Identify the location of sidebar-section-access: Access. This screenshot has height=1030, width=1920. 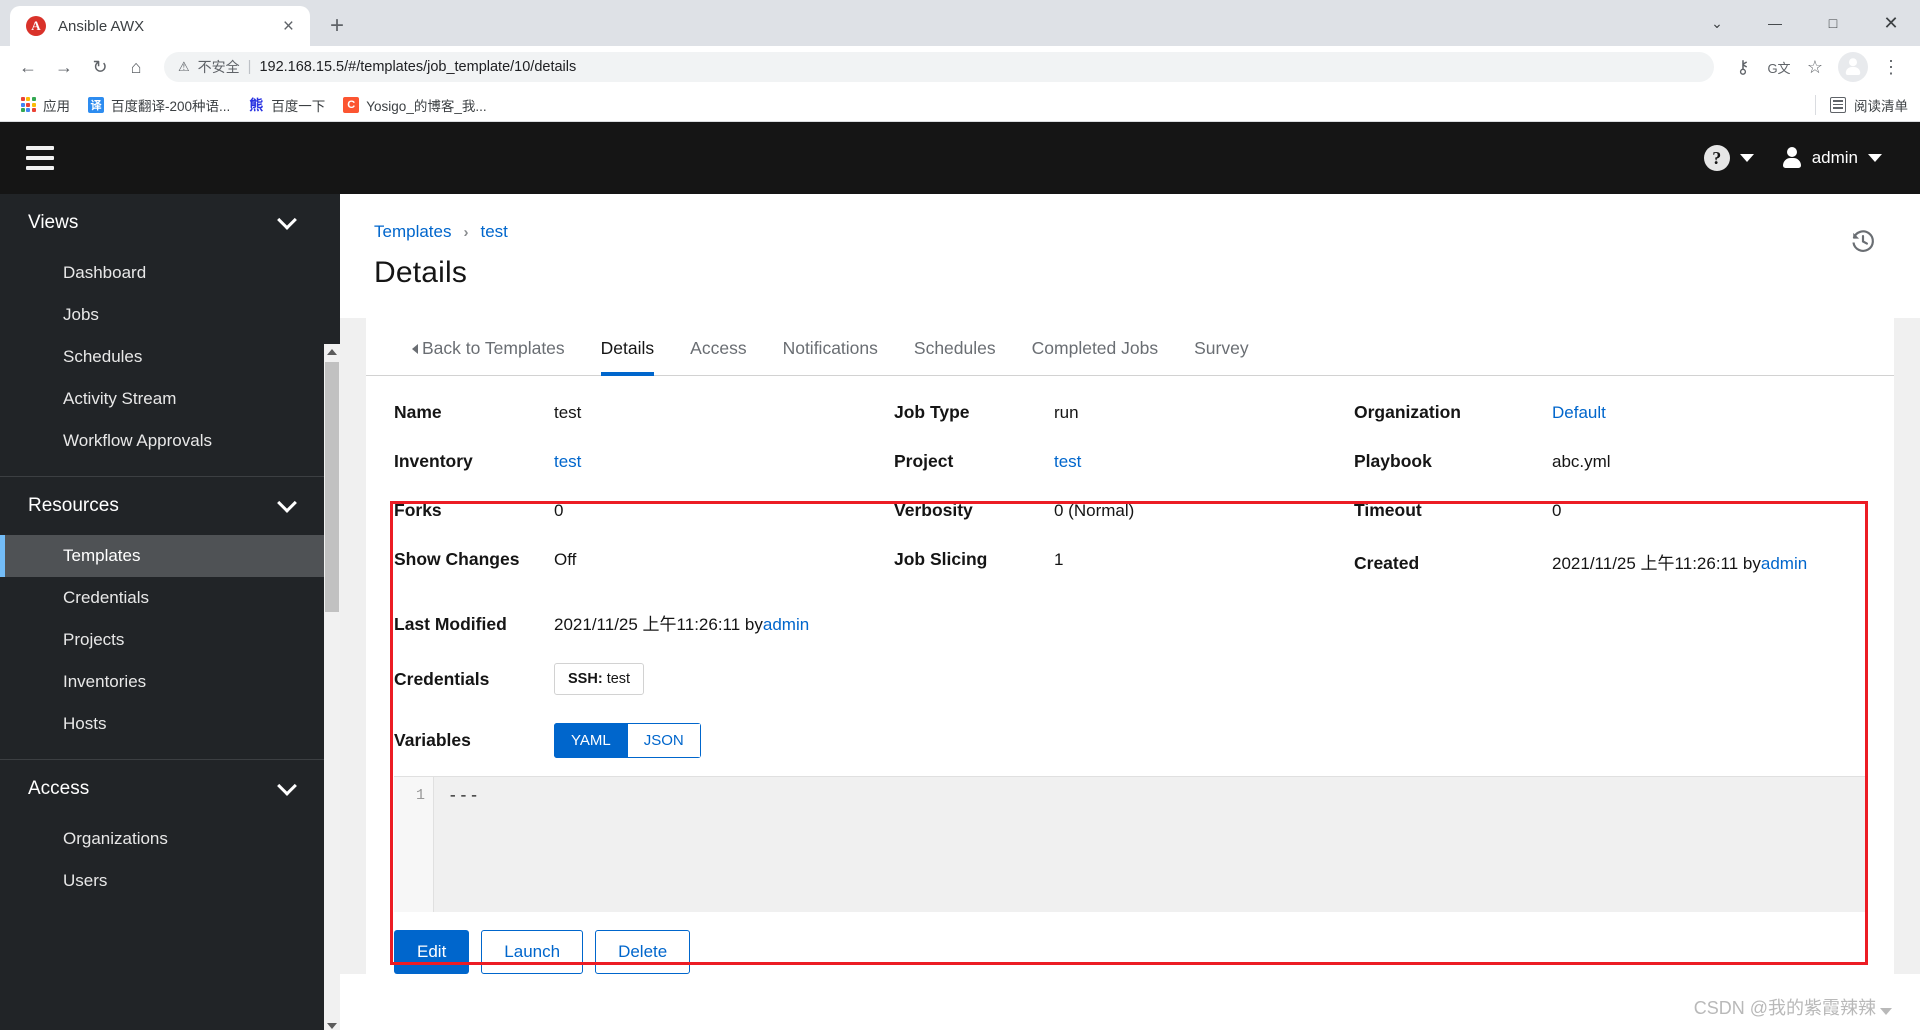
(170, 789).